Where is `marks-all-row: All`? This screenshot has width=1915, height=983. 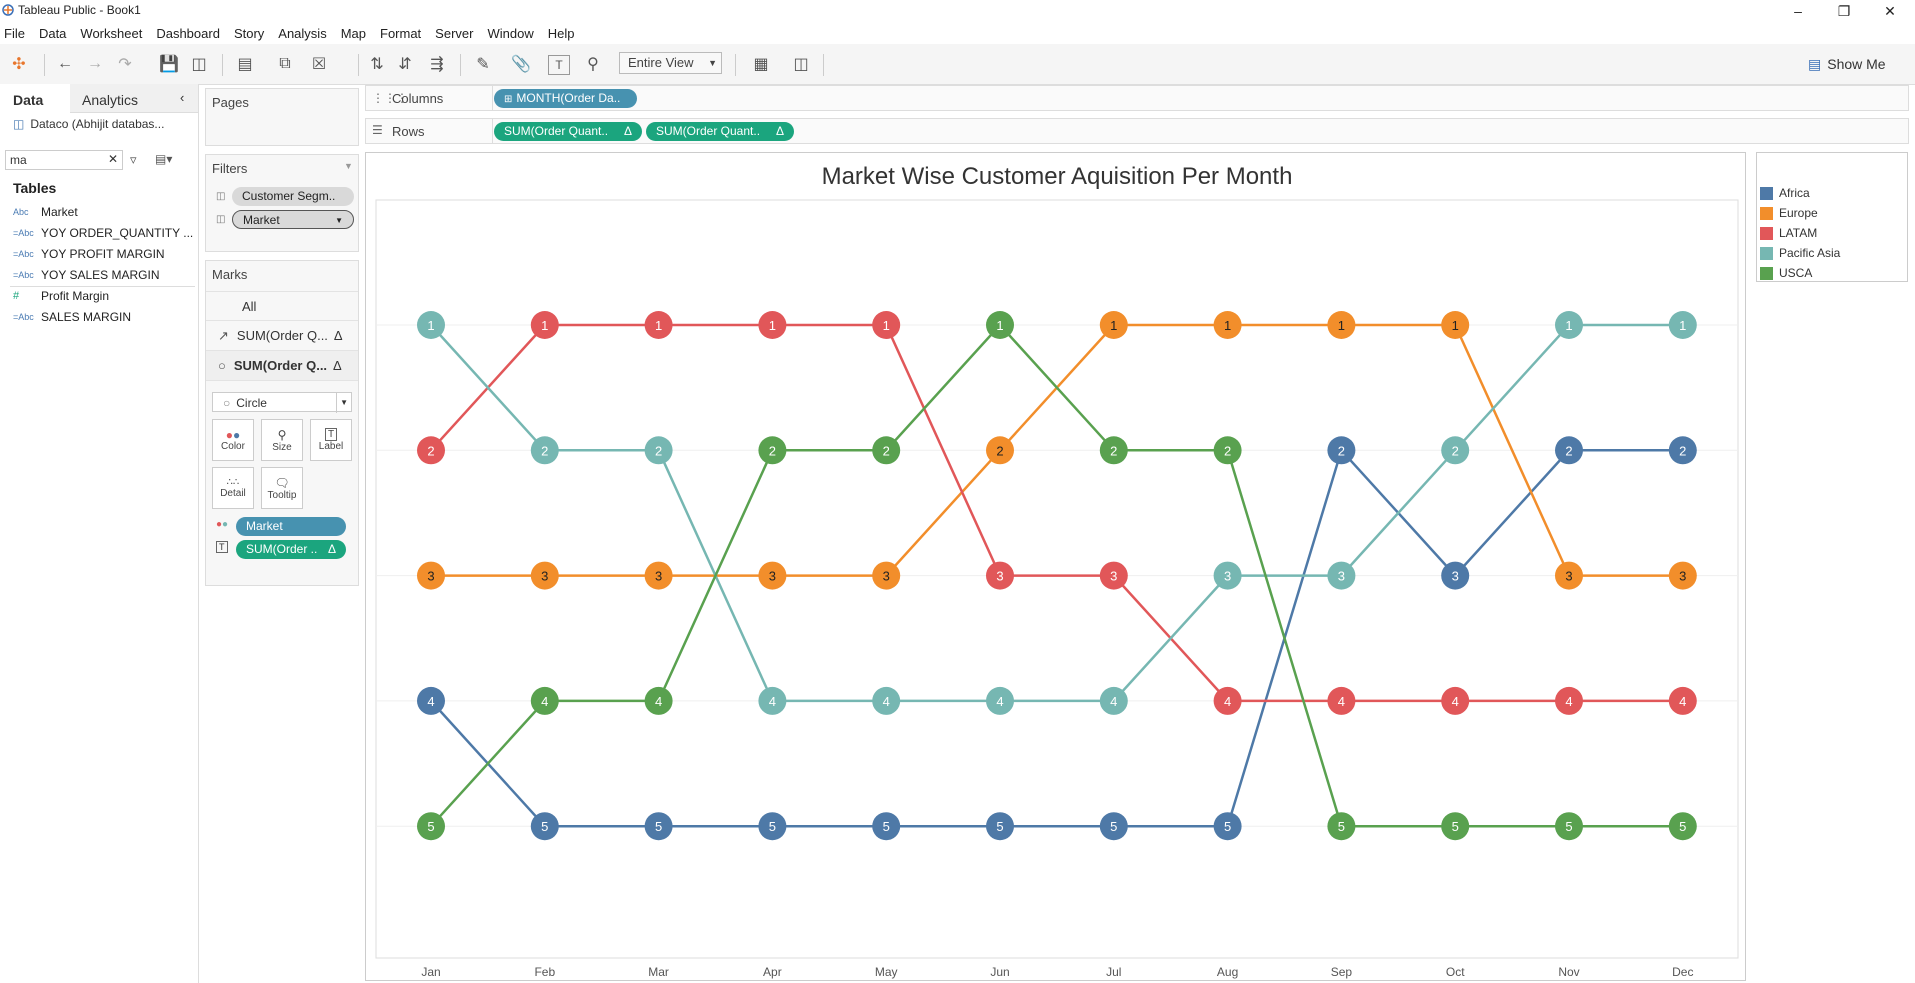
marks-all-row: All is located at coordinates (282, 306).